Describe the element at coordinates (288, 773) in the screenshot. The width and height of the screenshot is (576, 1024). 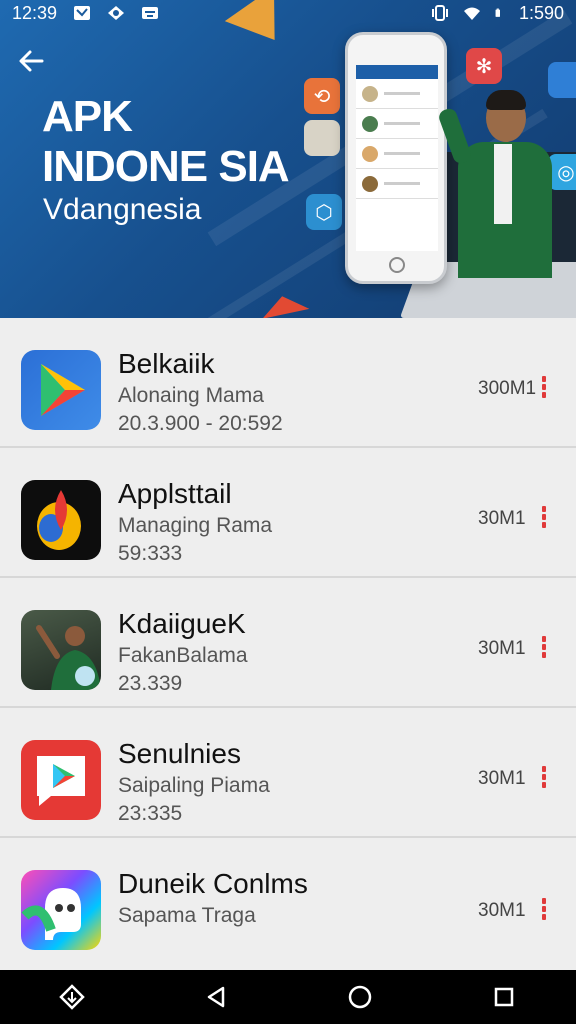
I see `list-item: Senulnies Saipaling Piama 23:335 30M1` at that location.